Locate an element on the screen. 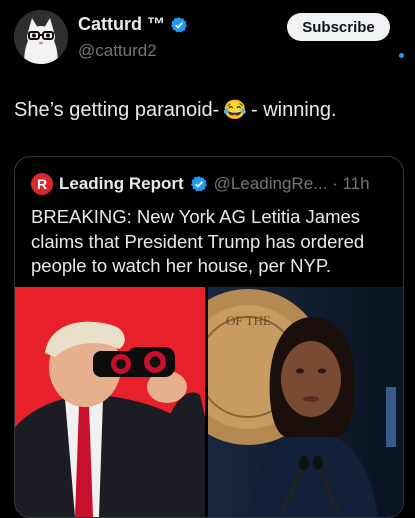  author-avatar is located at coordinates (41, 37).